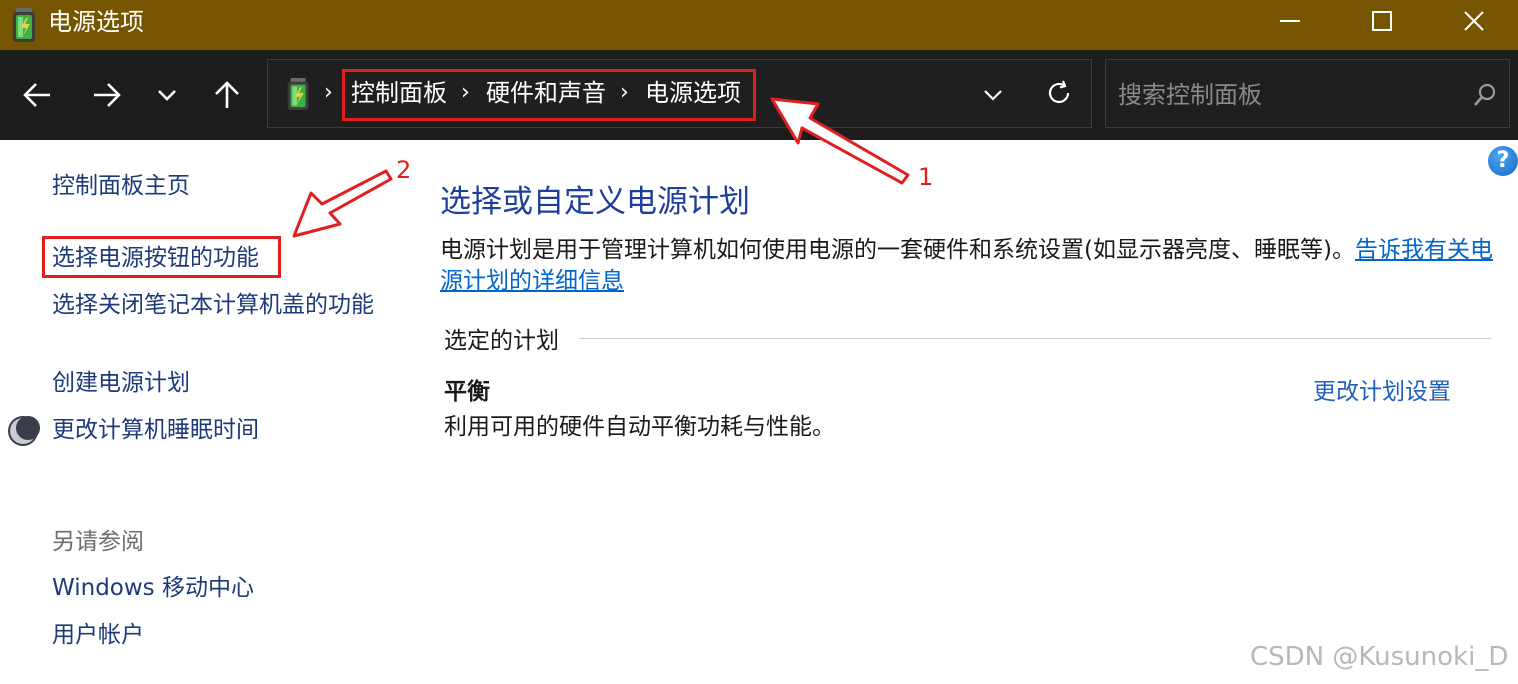 Image resolution: width=1518 pixels, height=684 pixels. I want to click on back-arrow-icon, so click(38, 95).